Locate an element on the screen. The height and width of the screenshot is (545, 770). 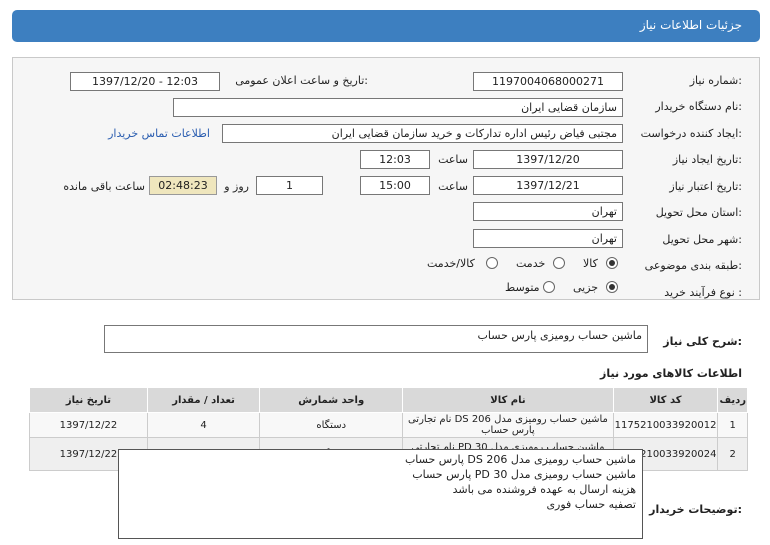
col-header-name: نام کالا is located at coordinates (508, 400).